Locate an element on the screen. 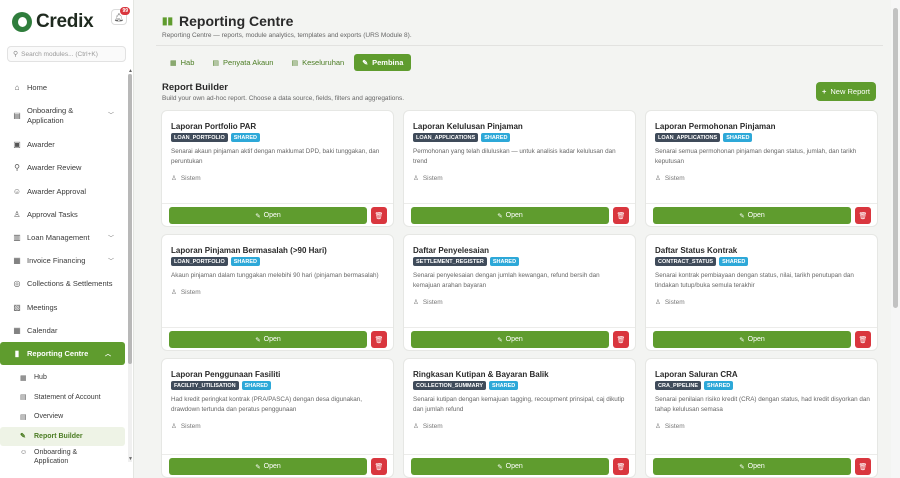 This screenshot has height=478, width=900. tab-label: Penyata Akaun is located at coordinates (248, 62).